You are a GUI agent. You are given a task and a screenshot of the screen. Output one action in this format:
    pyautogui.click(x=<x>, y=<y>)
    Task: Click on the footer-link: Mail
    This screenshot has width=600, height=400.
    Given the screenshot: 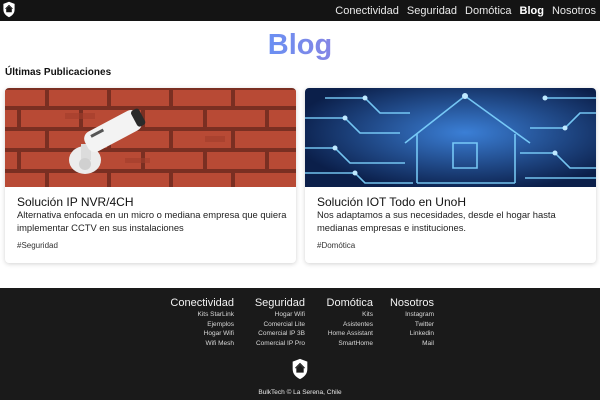 What is the action you would take?
    pyautogui.click(x=412, y=344)
    